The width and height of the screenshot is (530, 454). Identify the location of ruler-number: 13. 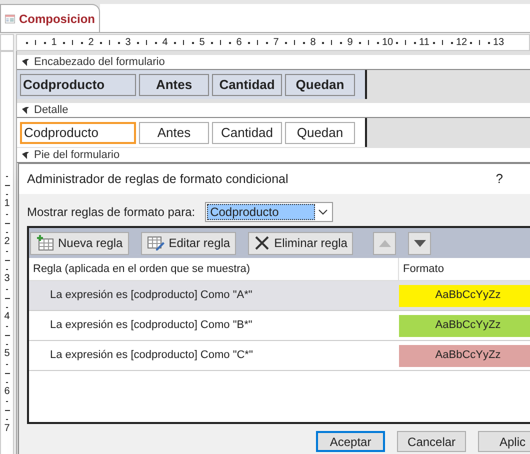
(498, 43).